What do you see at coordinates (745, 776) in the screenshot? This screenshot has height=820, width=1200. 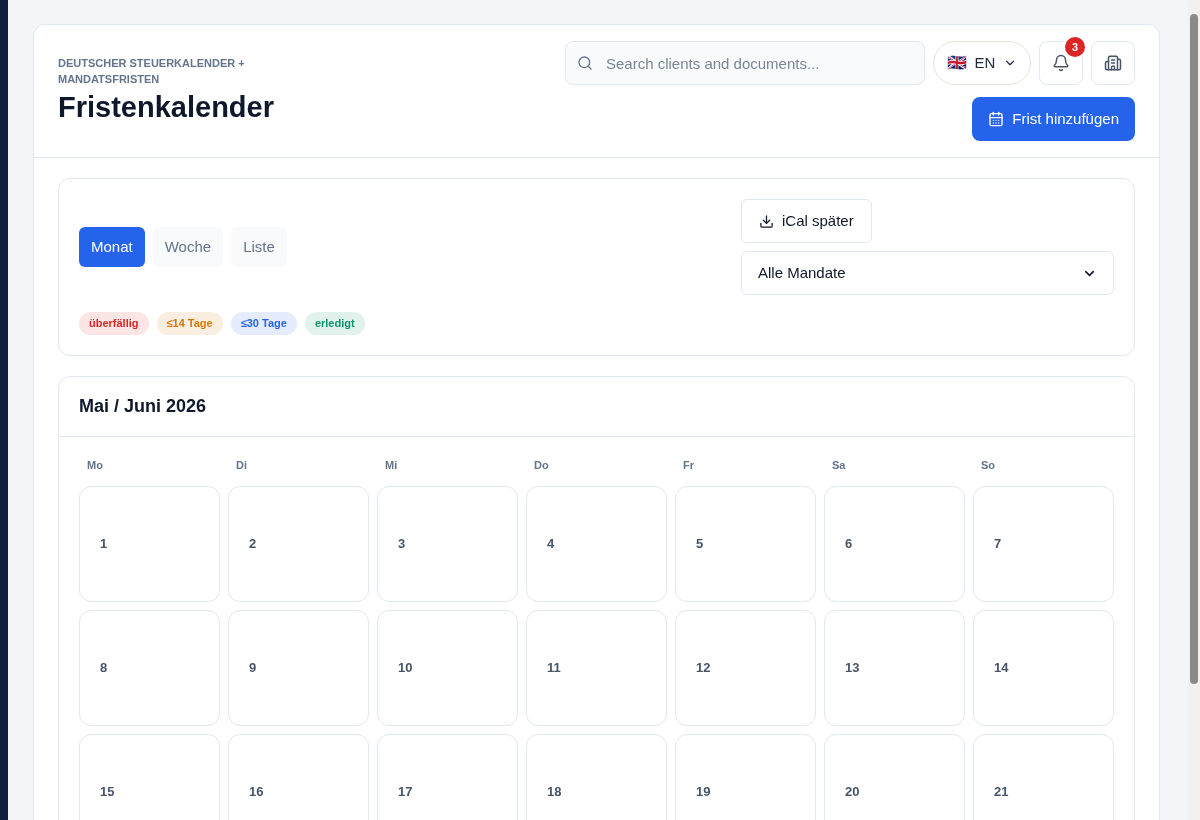 I see `day-cell: 19` at bounding box center [745, 776].